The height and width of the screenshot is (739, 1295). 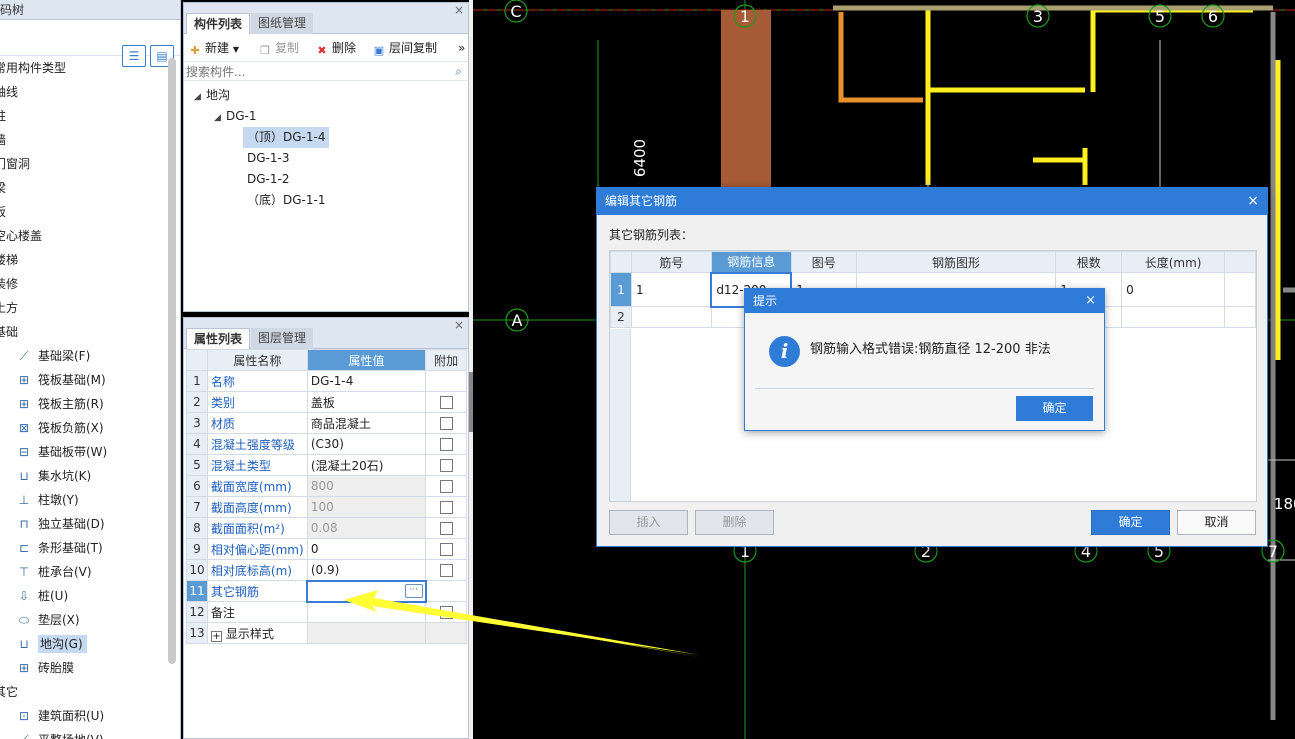 I want to click on tree-category: 梁, so click(x=84, y=188).